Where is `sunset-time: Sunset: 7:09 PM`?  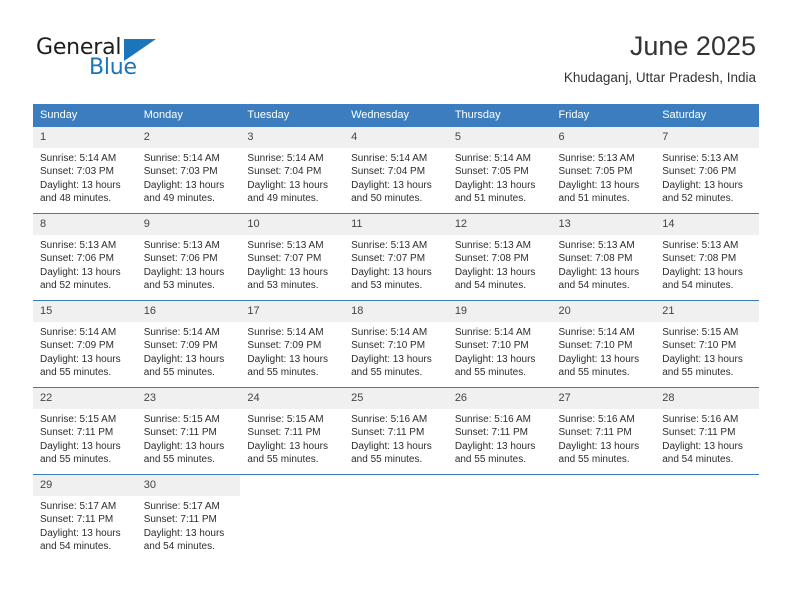 sunset-time: Sunset: 7:09 PM is located at coordinates (180, 346).